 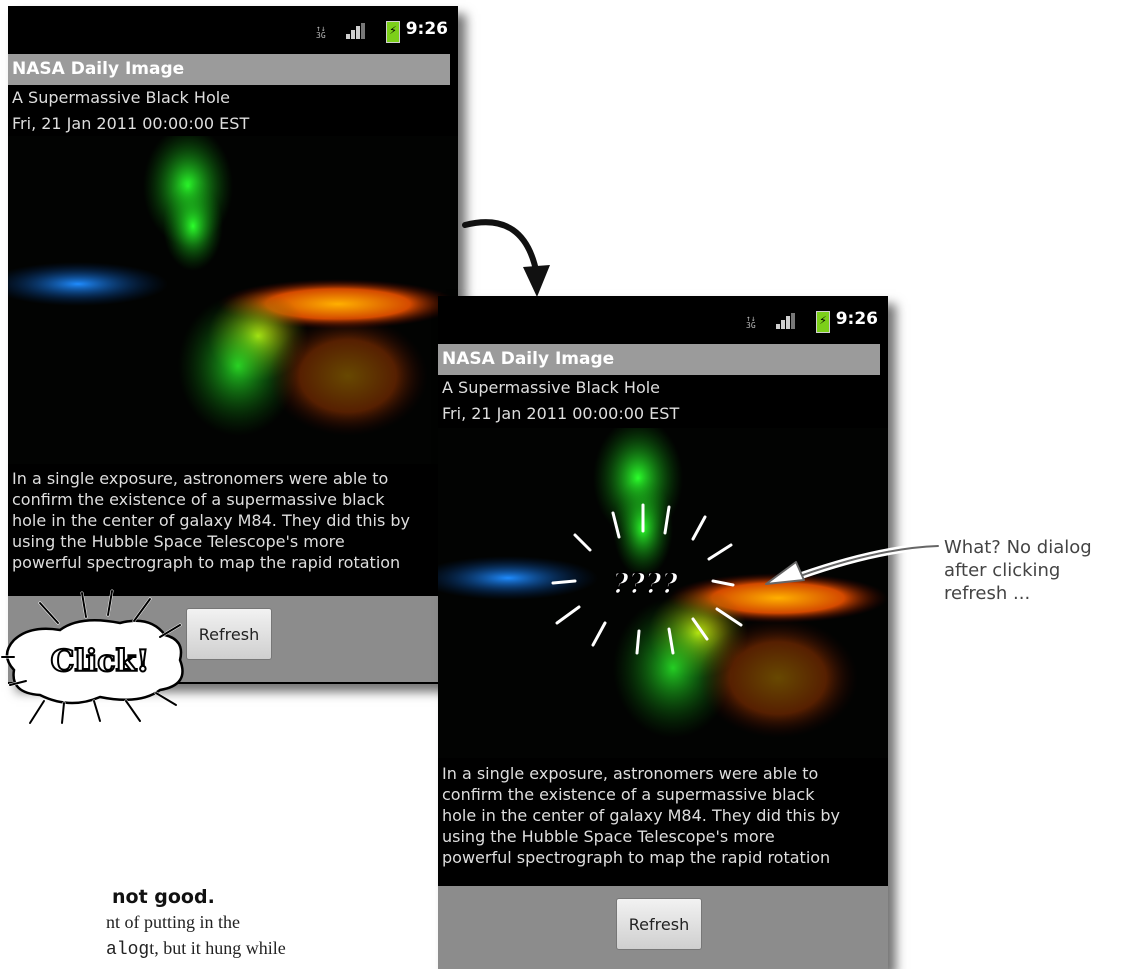 I want to click on body-text-fragment: t, but it hung while, so click(x=217, y=948).